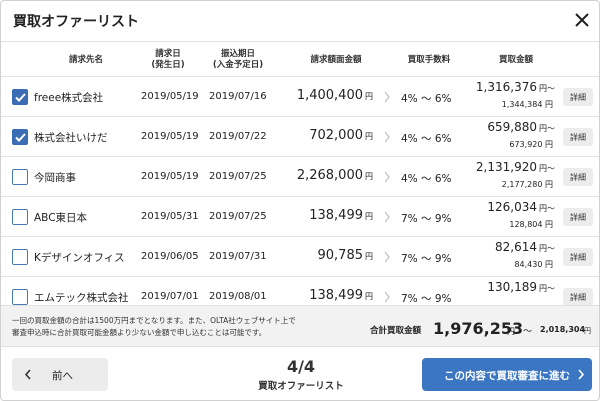  I want to click on column-header-invoice-to: 請求先名, so click(85, 59).